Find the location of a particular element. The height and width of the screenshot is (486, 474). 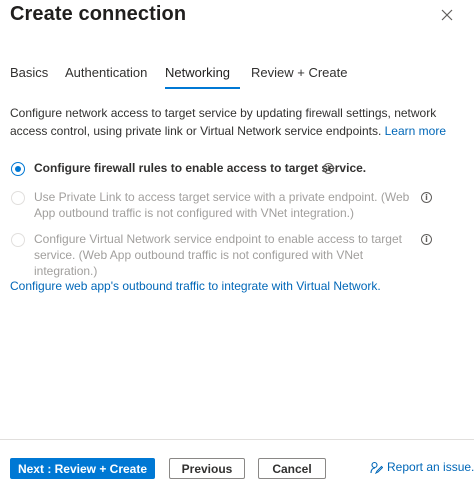

page-title: Create connection is located at coordinates (98, 14).